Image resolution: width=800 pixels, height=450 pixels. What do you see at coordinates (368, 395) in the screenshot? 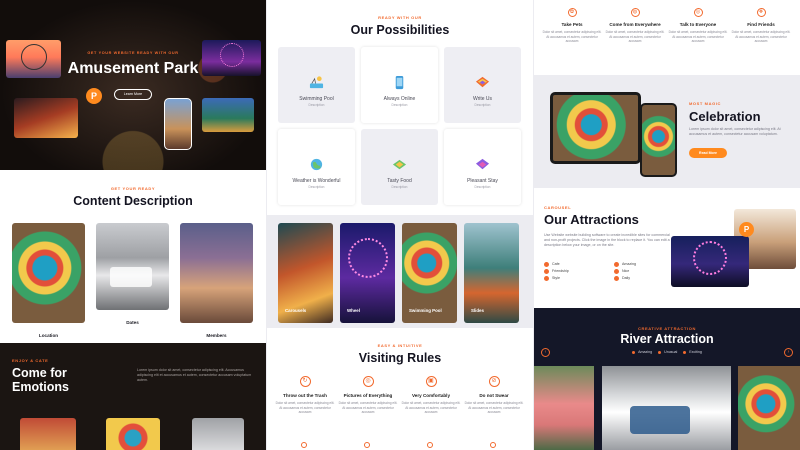
I see `rule-title: Pictures of Everything` at bounding box center [368, 395].